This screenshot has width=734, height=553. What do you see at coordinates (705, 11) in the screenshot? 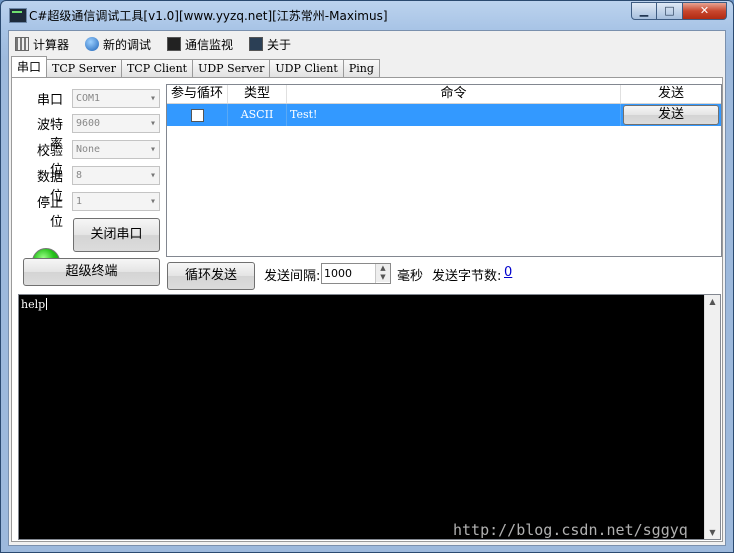
I see `close-button: ✕` at bounding box center [705, 11].